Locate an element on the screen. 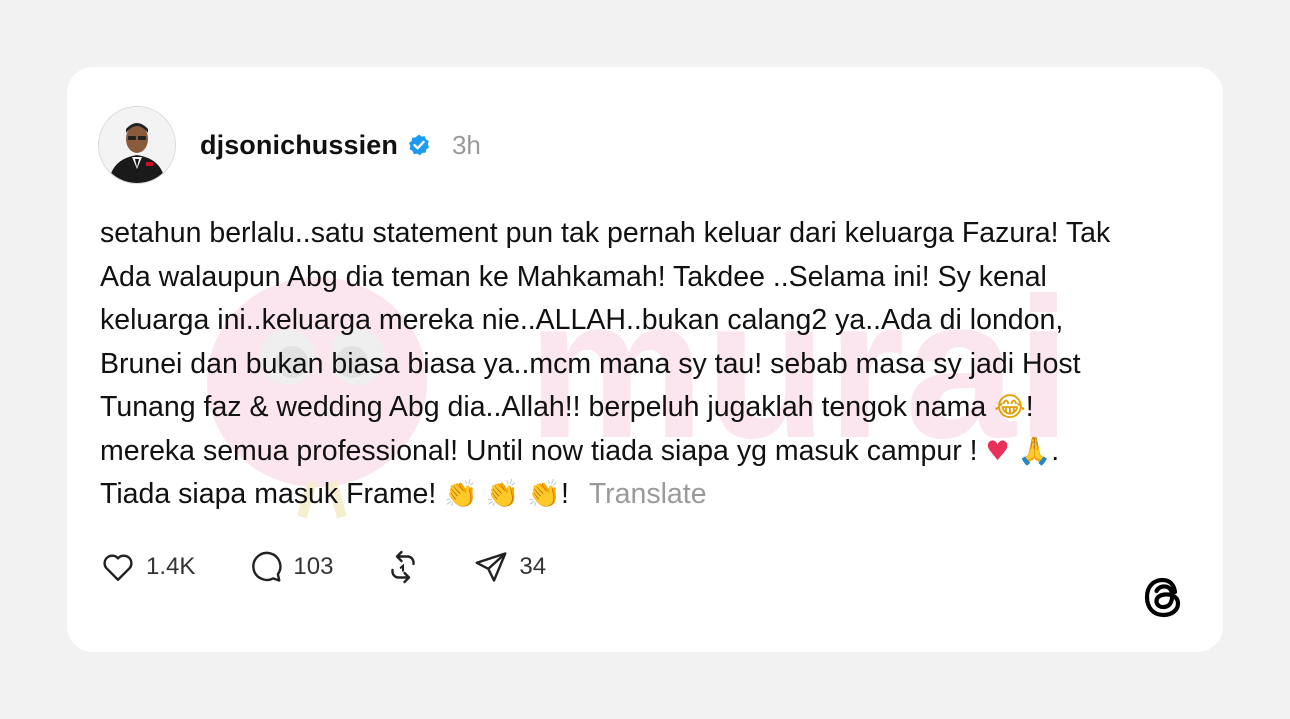 This screenshot has width=1290, height=719. laughing-emoji-icon: 😂 is located at coordinates (1010, 407).